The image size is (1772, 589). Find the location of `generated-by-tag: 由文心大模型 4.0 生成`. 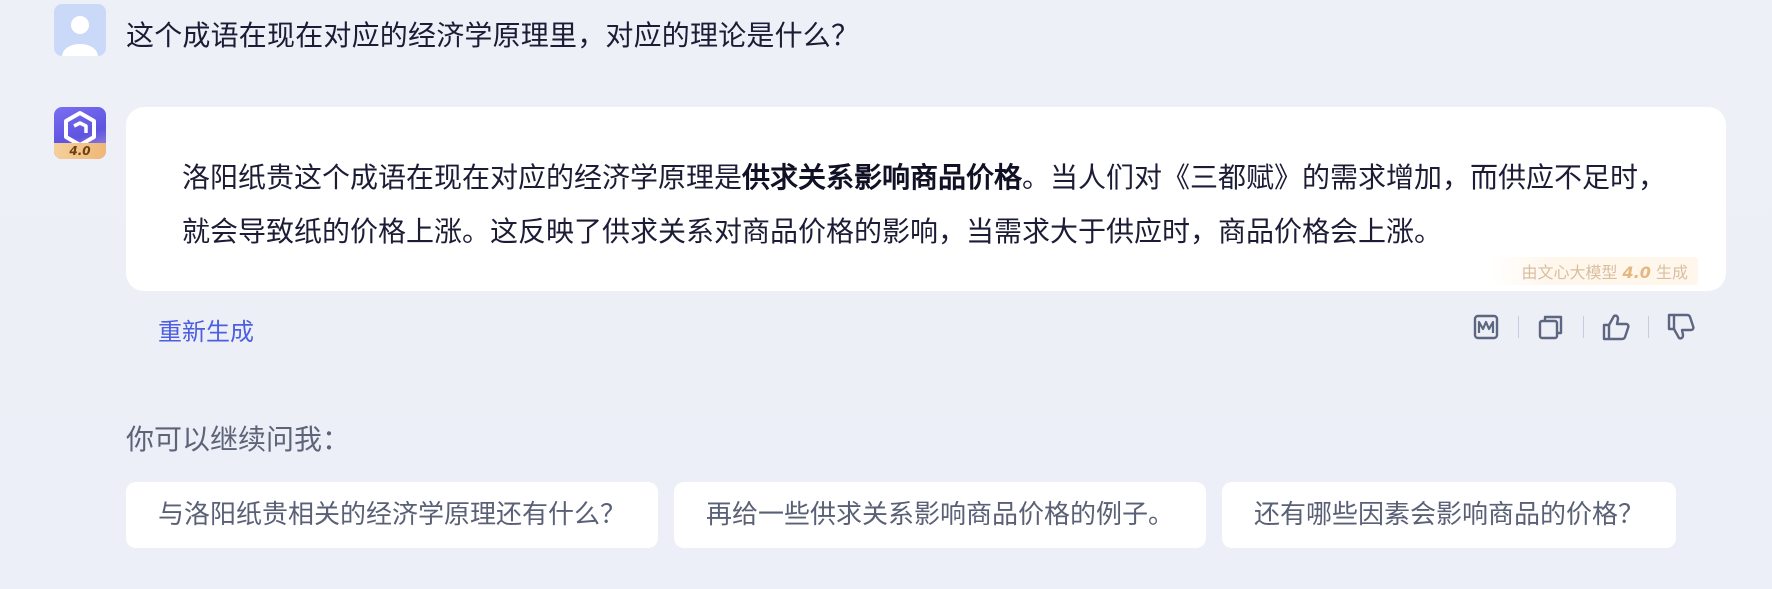

generated-by-tag: 由文心大模型 4.0 生成 is located at coordinates (1594, 271).